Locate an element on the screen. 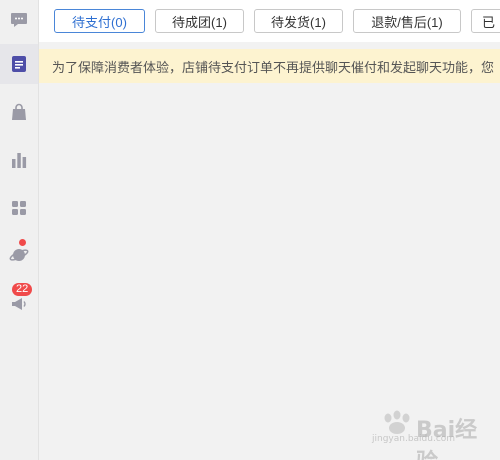 Image resolution: width=500 pixels, height=460 pixels. tab-more: 已 is located at coordinates (485, 21).